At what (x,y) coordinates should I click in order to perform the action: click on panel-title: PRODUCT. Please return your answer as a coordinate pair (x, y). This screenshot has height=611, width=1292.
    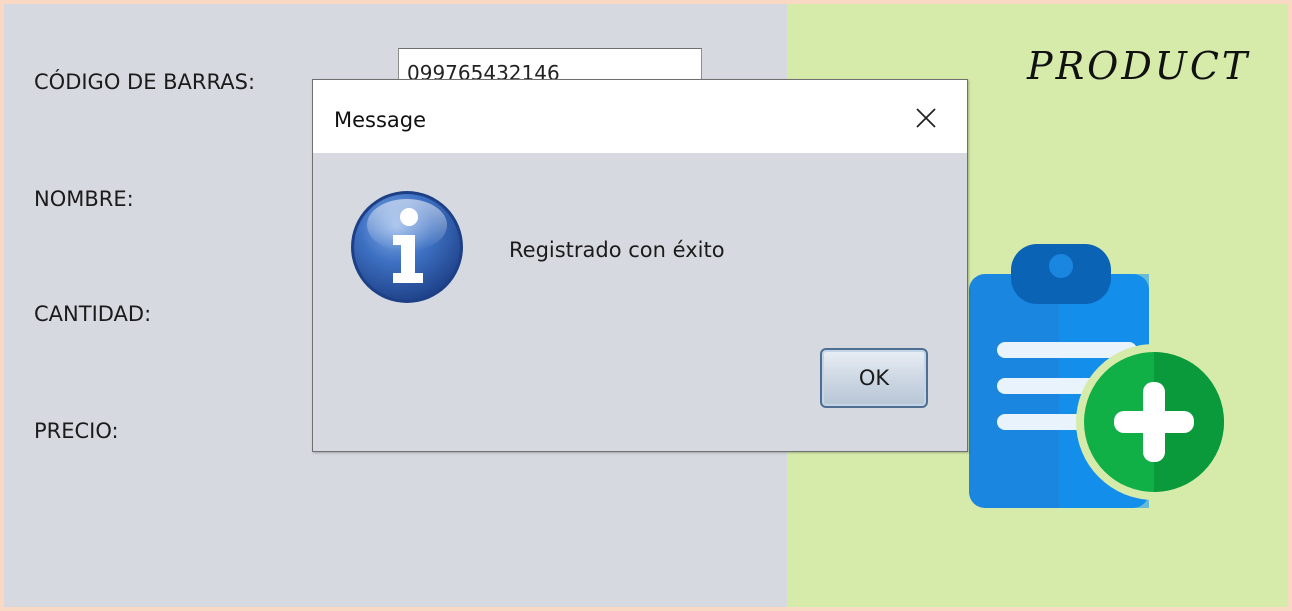
    Looking at the image, I should click on (1139, 66).